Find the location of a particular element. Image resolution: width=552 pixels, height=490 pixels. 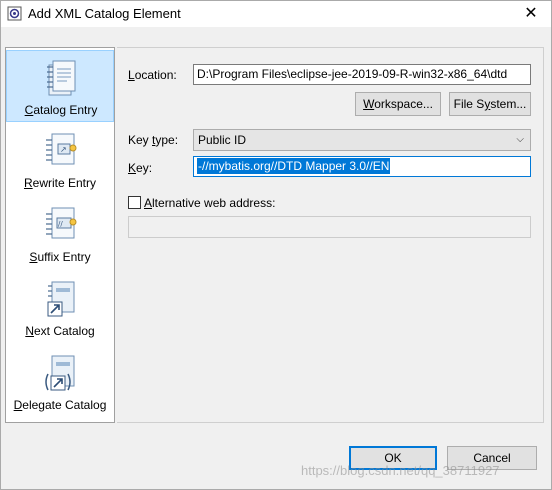

sidebar-item-rewrite-entry: ↗ Rewrite Entry is located at coordinates (60, 160).